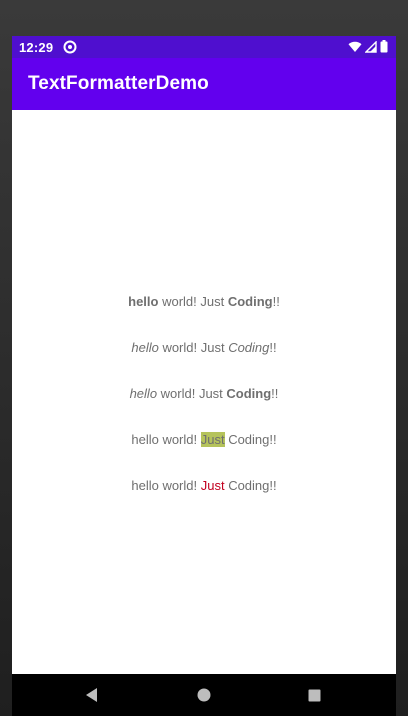 Image resolution: width=408 pixels, height=716 pixels. Describe the element at coordinates (143, 301) in the screenshot. I see `bold-word: hello` at that location.